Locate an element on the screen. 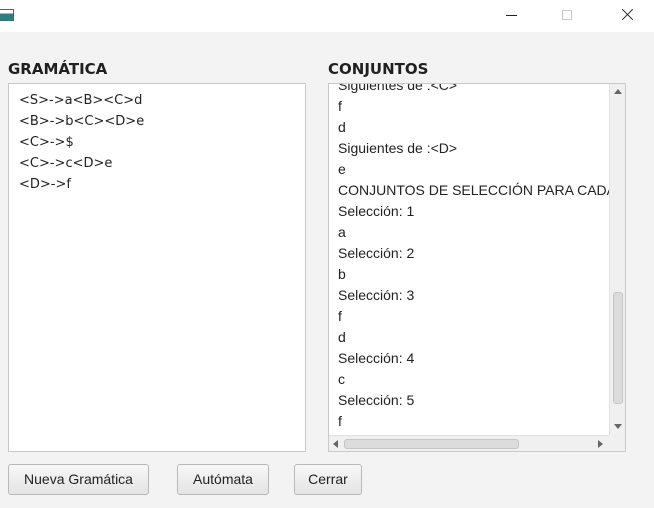 Image resolution: width=654 pixels, height=508 pixels. sets-line: c is located at coordinates (341, 379).